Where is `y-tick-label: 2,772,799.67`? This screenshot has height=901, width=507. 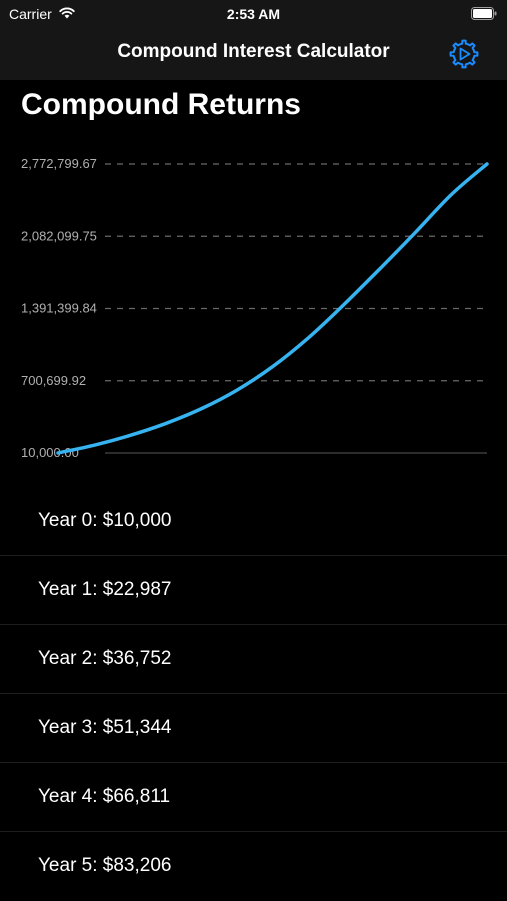 y-tick-label: 2,772,799.67 is located at coordinates (59, 163).